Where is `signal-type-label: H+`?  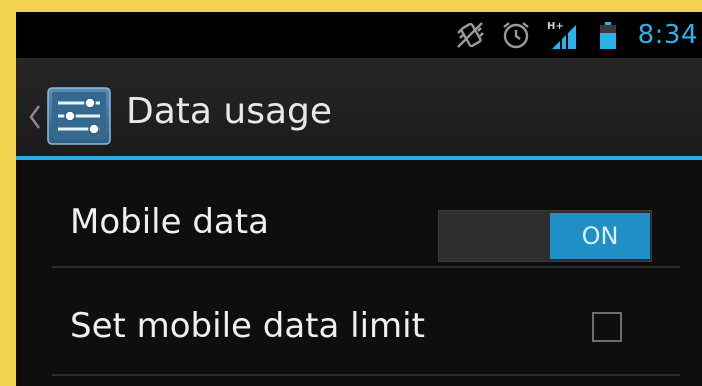 signal-type-label: H+ is located at coordinates (555, 26).